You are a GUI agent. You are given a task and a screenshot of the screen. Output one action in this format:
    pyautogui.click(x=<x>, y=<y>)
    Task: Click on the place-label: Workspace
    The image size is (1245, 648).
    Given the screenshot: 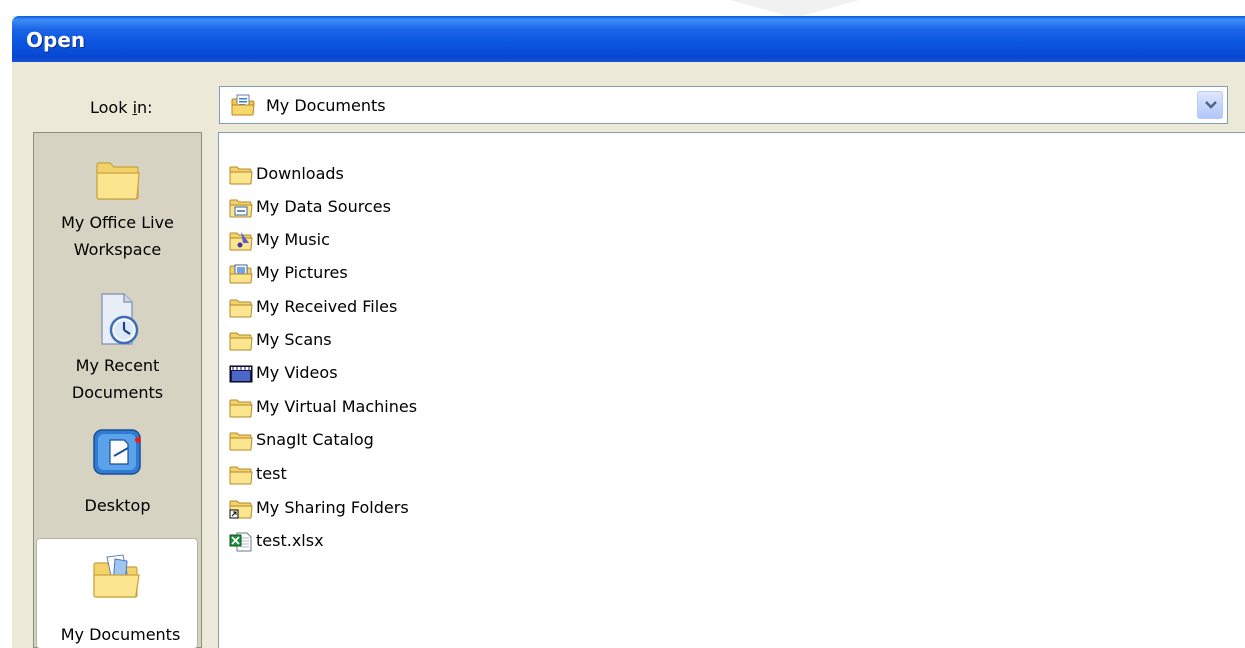 What is the action you would take?
    pyautogui.click(x=117, y=249)
    